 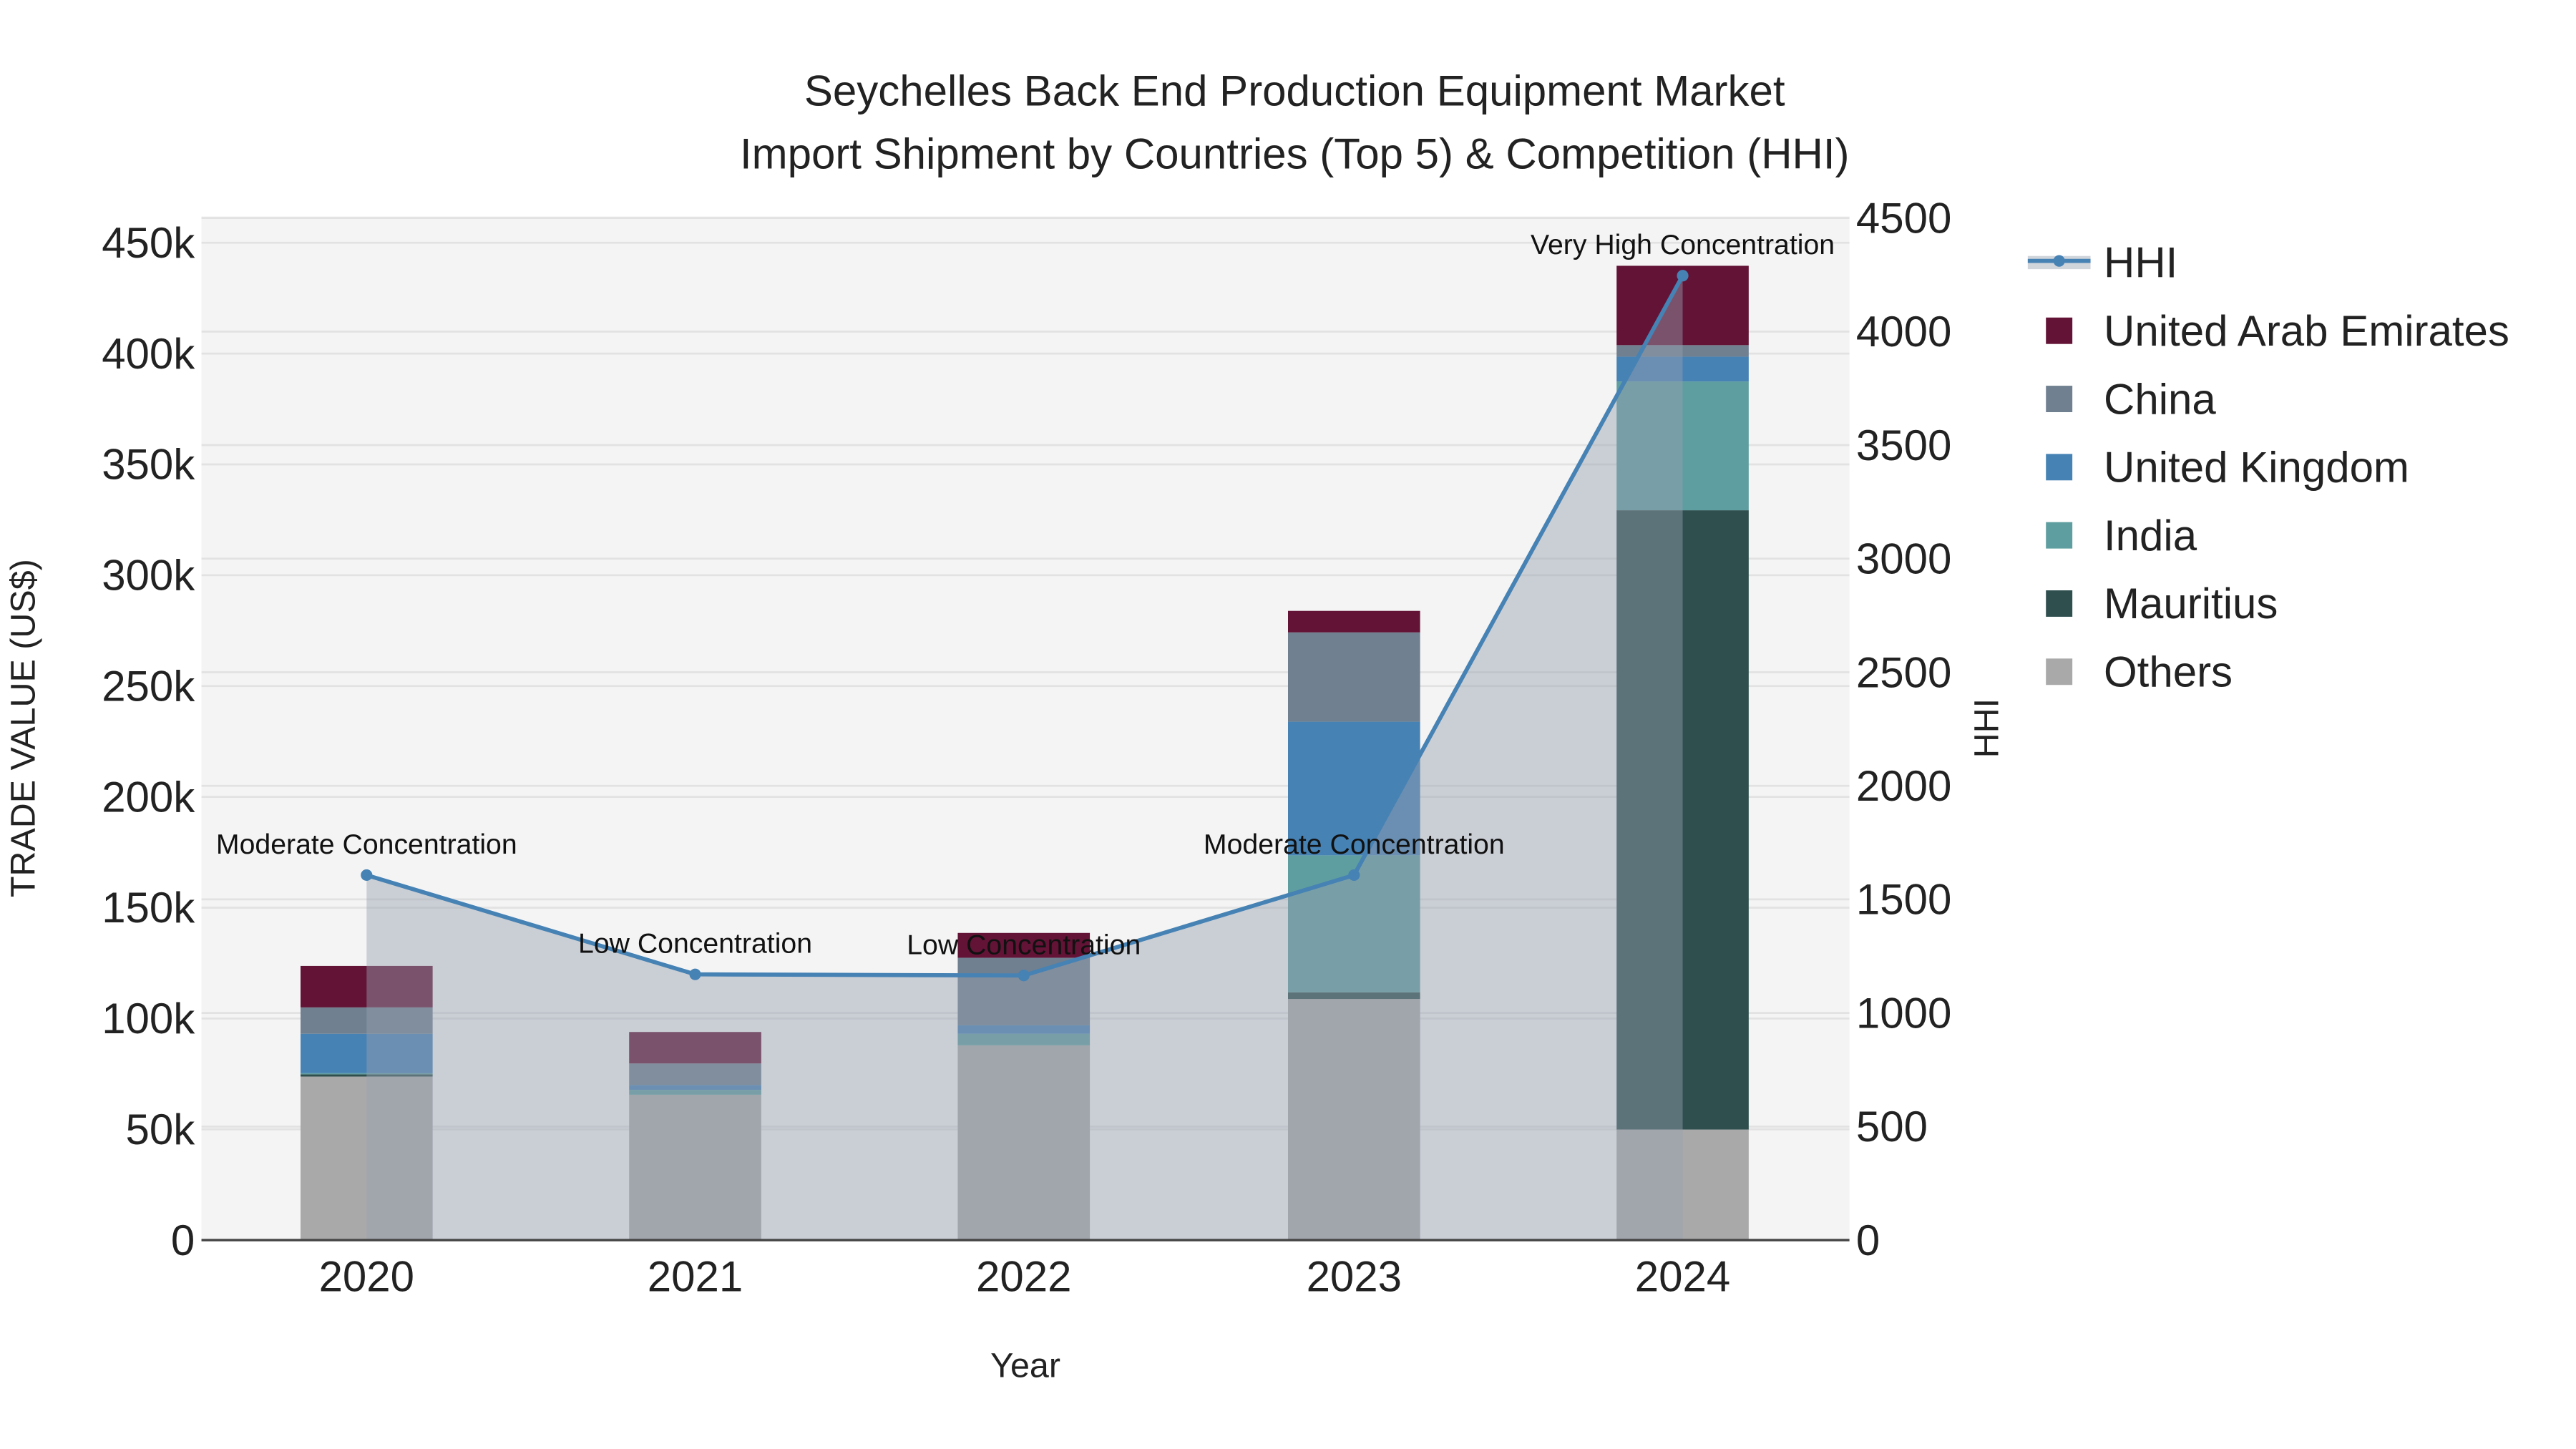 I want to click on y2-axis-ticks: 0 500 1000 1500 2000 2500 3000 3500 4000 4500, so click(x=1903, y=729).